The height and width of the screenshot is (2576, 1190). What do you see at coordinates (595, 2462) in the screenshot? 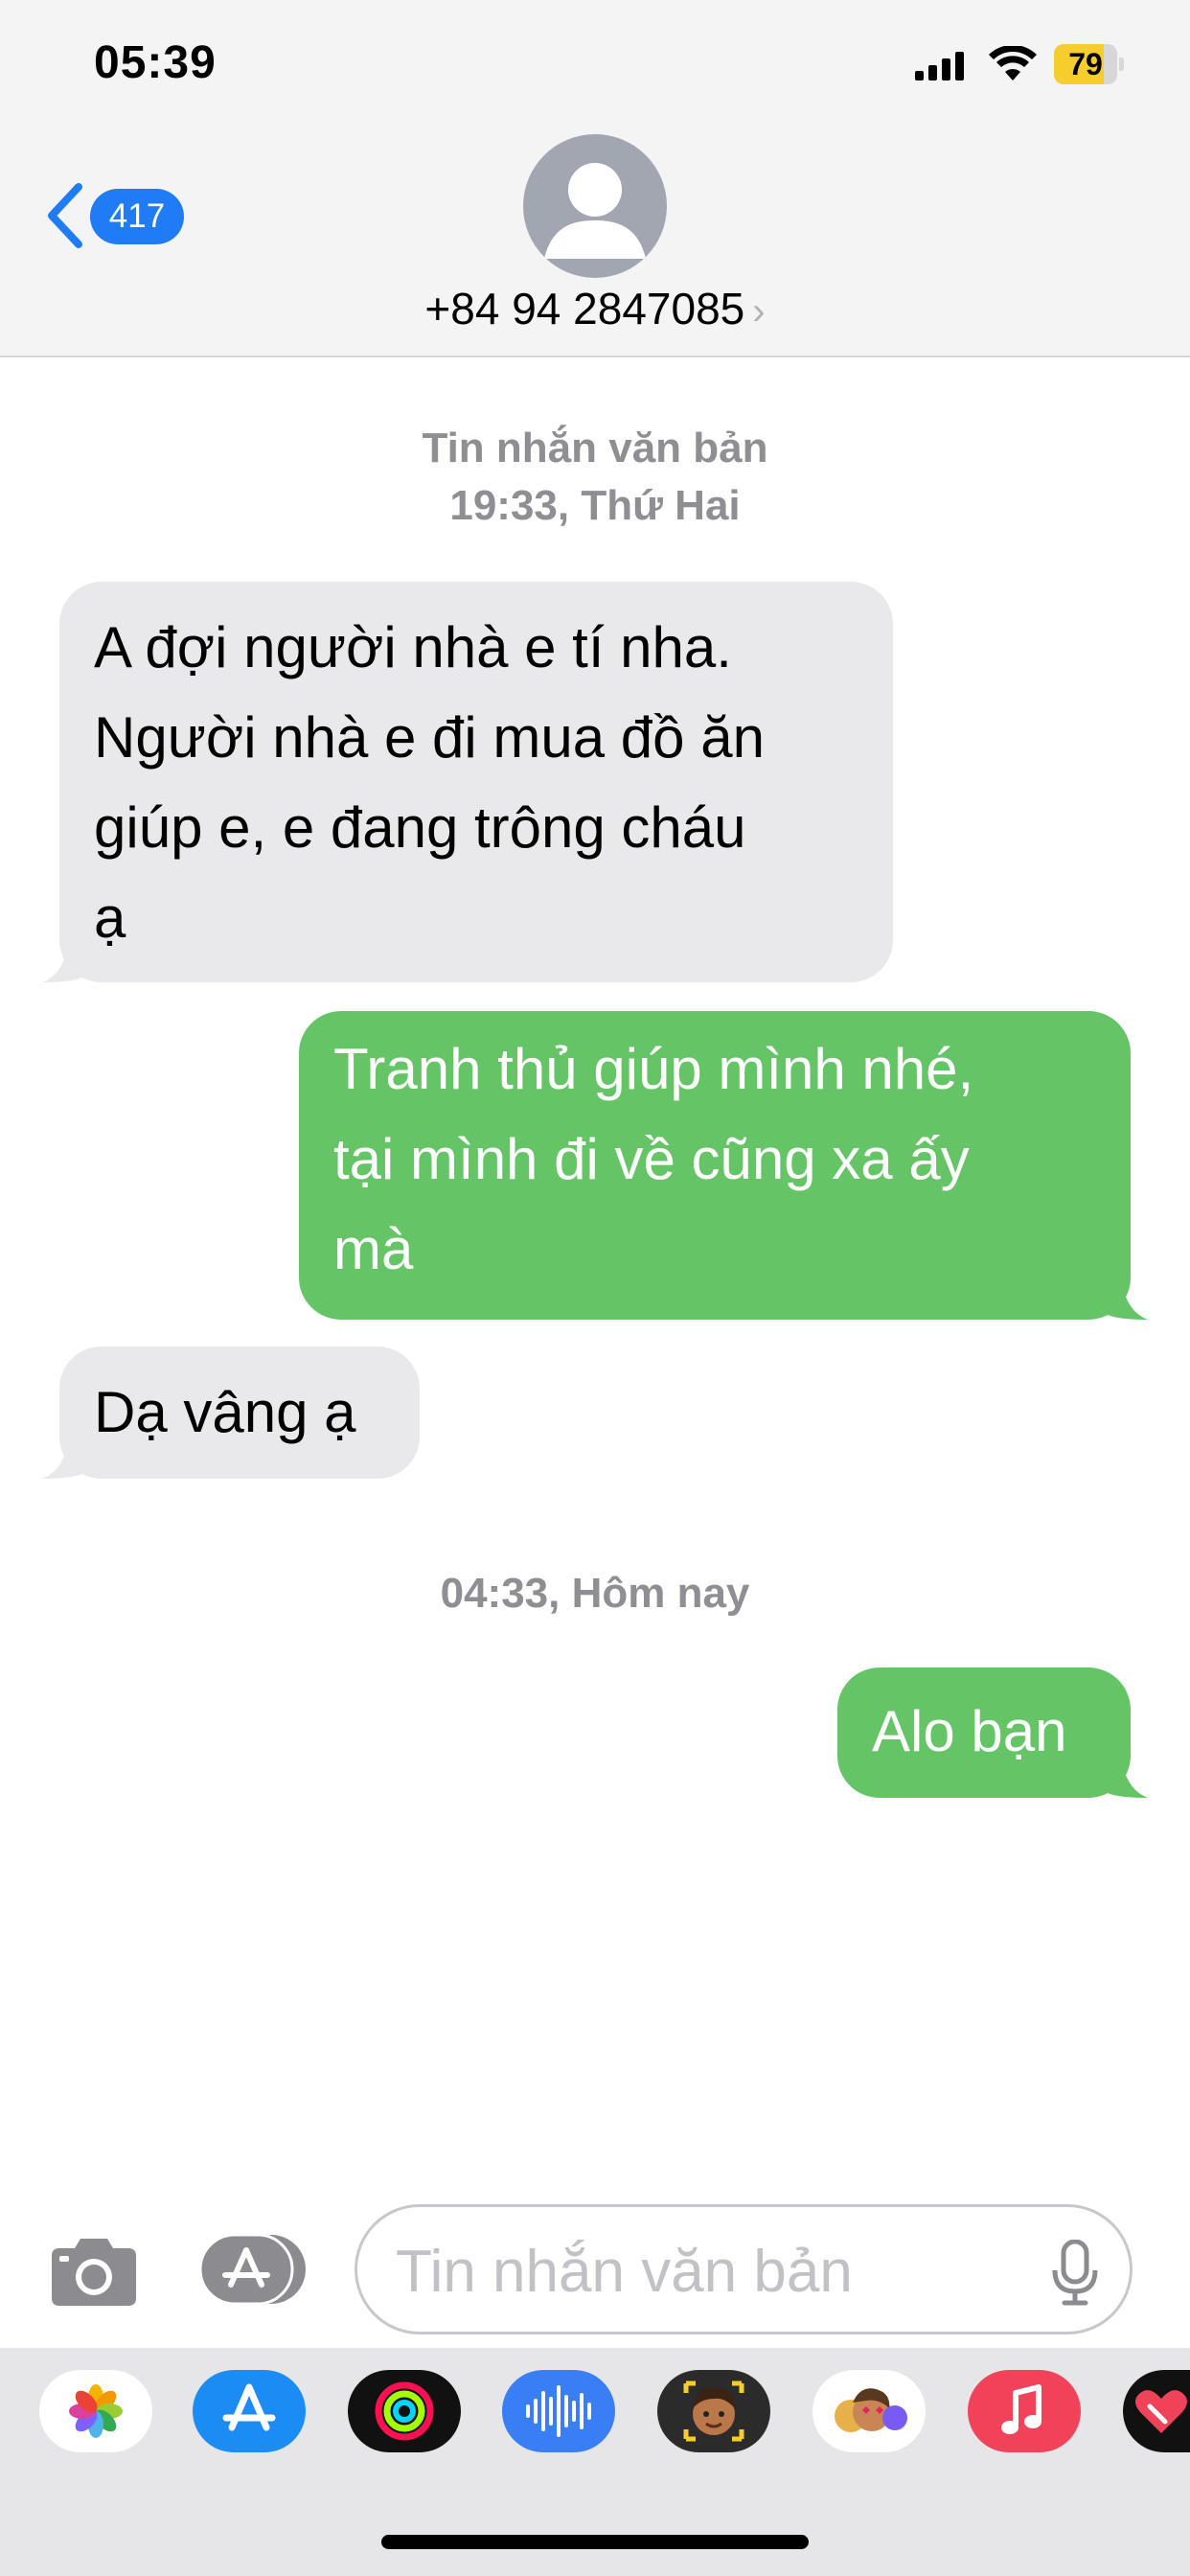
I see `imessage-app-drawer` at bounding box center [595, 2462].